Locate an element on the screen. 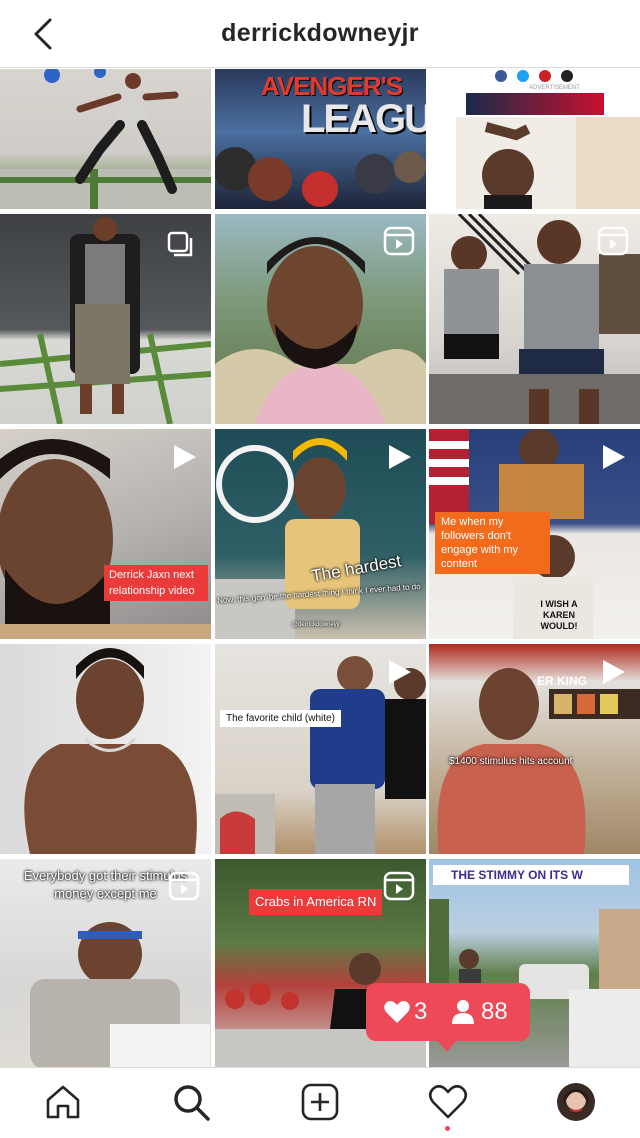 The width and height of the screenshot is (640, 1138). nav-home-button is located at coordinates (63, 1102).